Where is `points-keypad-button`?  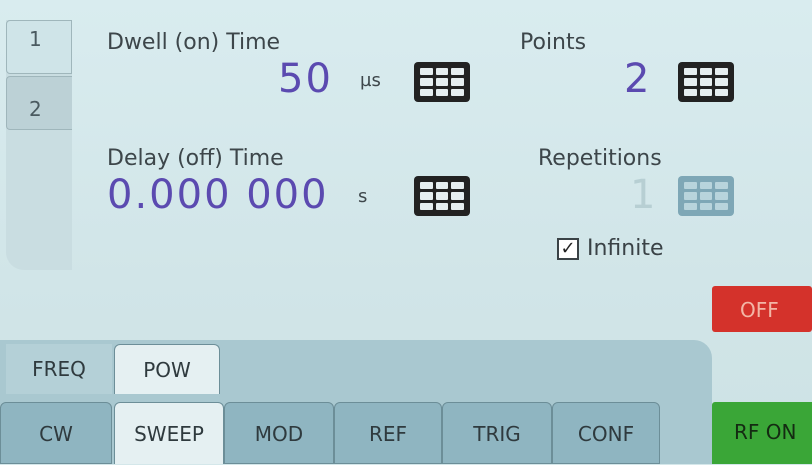 points-keypad-button is located at coordinates (706, 82).